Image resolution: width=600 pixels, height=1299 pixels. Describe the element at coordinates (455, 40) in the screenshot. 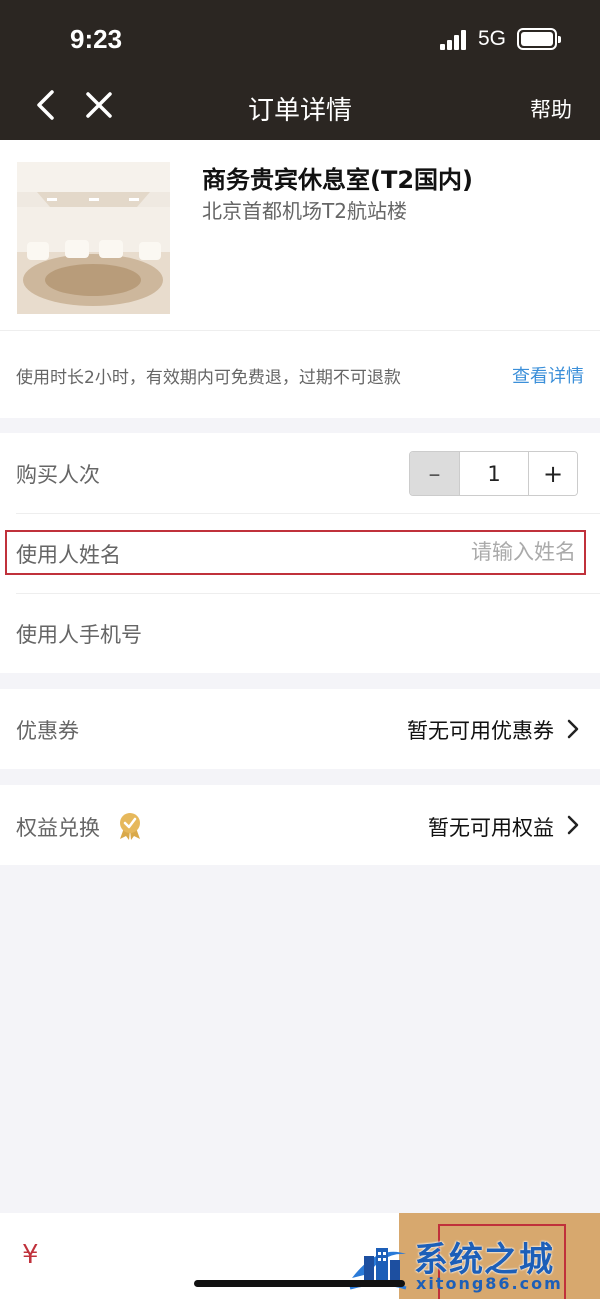

I see `signal-icon` at that location.